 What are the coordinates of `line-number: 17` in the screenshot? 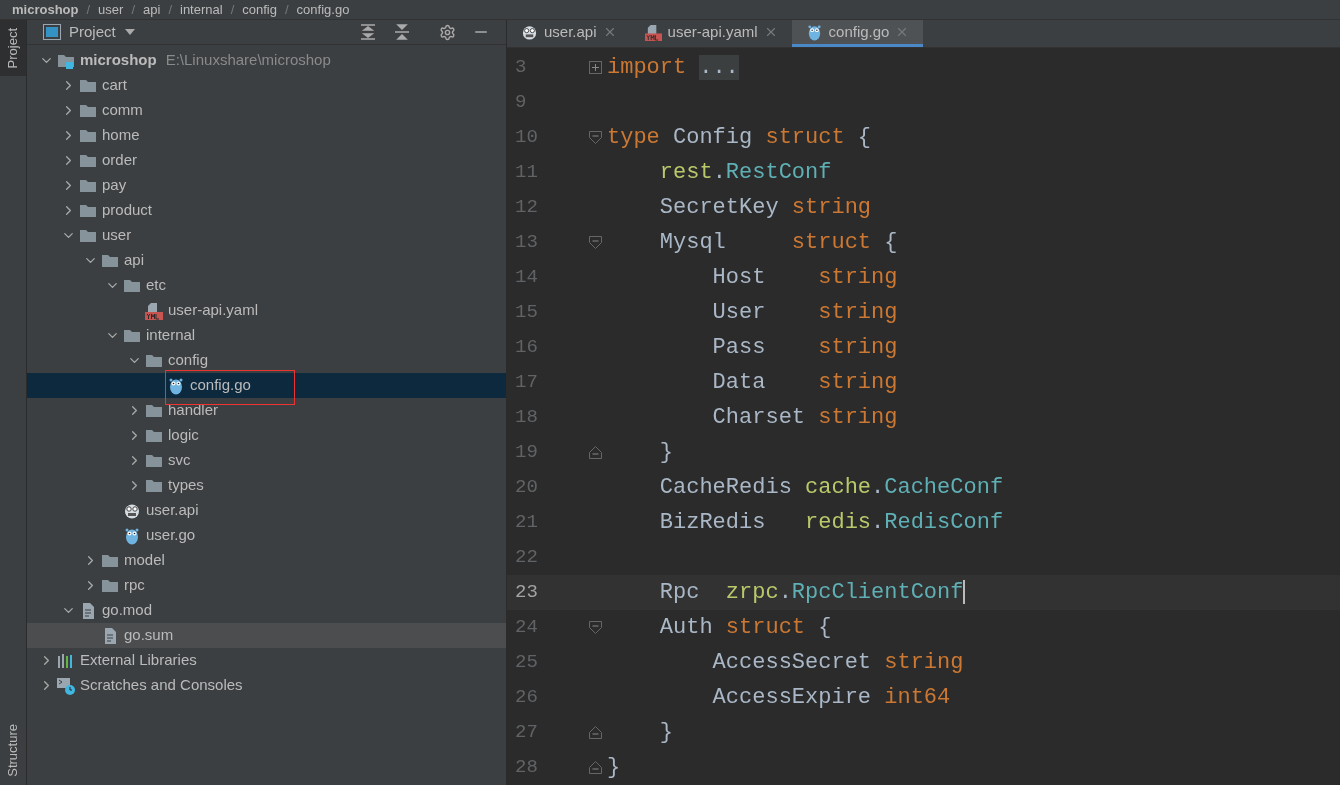 It's located at (526, 383).